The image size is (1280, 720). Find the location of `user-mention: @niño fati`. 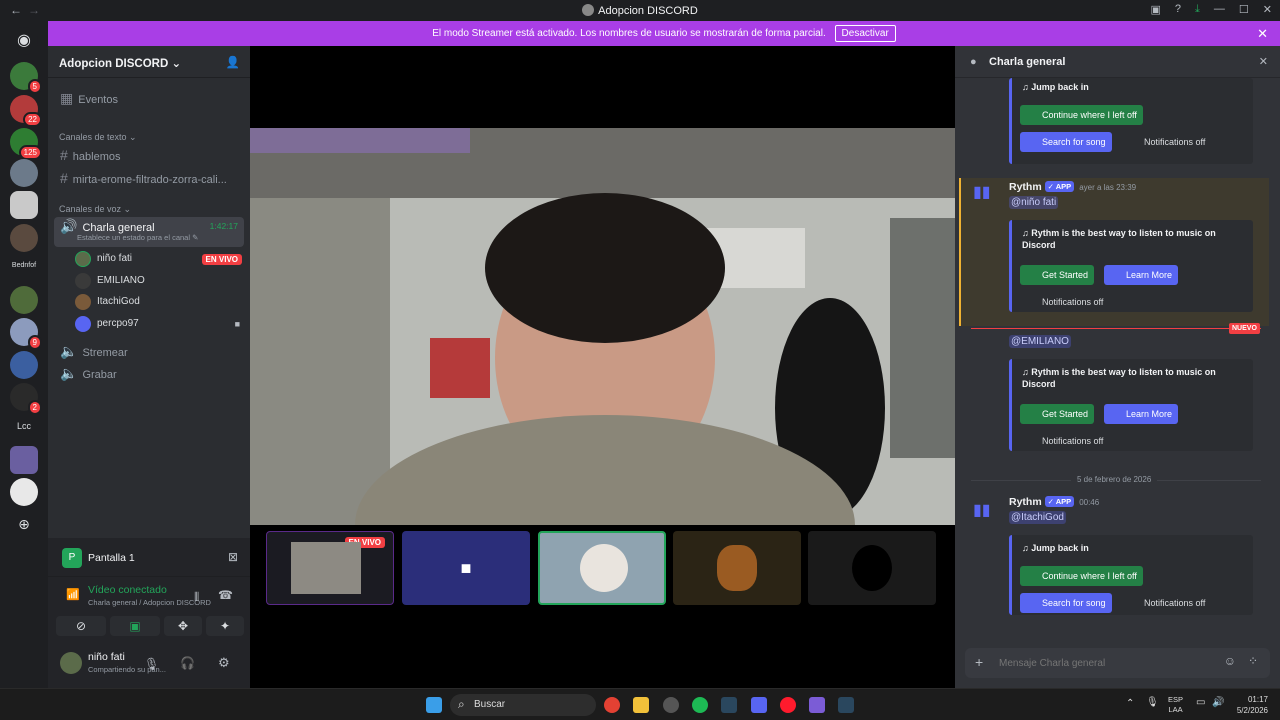

user-mention: @niño fati is located at coordinates (1034, 202).